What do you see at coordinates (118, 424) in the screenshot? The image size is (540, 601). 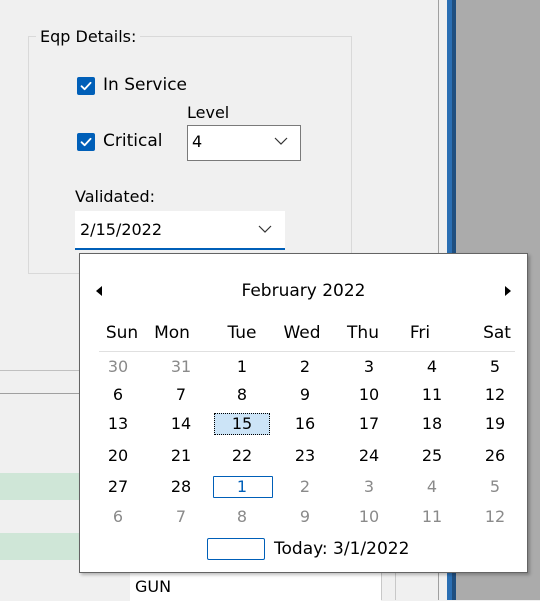 I see `calendar-day: 13` at bounding box center [118, 424].